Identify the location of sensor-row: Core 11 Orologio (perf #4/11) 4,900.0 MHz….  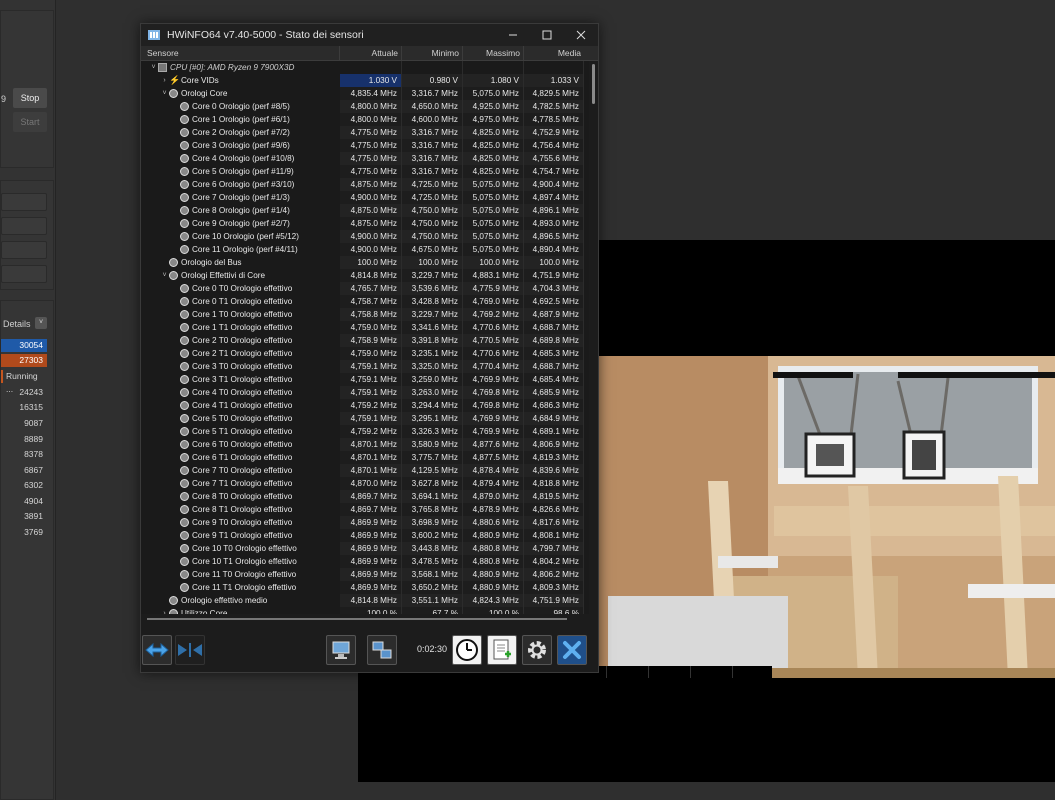
(365, 249).